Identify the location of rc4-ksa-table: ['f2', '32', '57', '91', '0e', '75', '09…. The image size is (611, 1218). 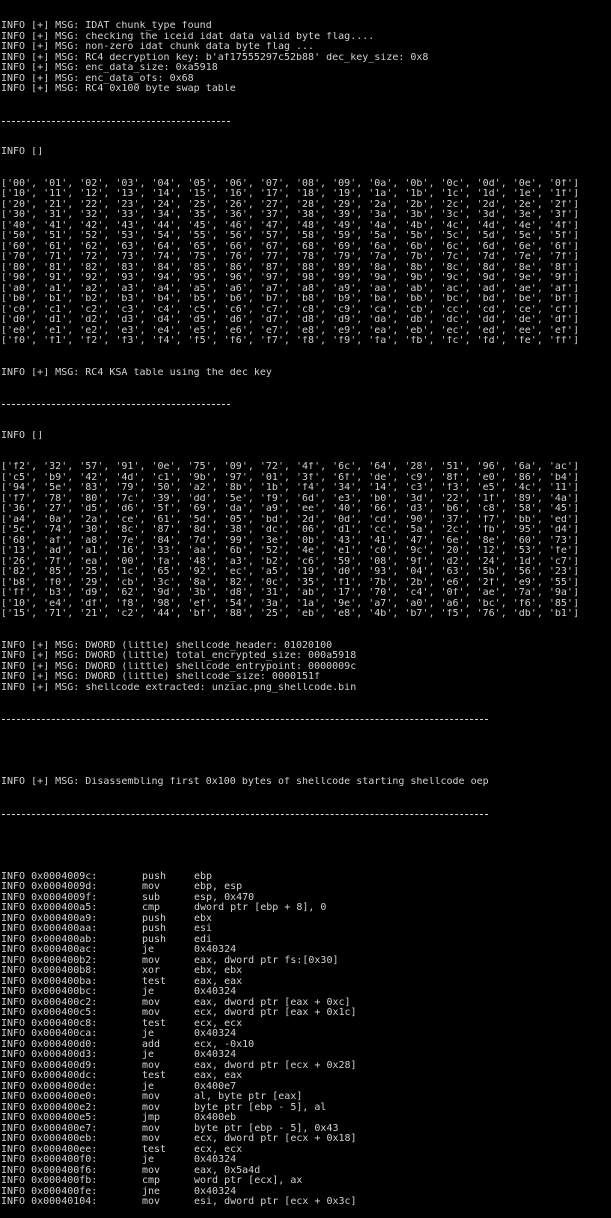
(306, 541).